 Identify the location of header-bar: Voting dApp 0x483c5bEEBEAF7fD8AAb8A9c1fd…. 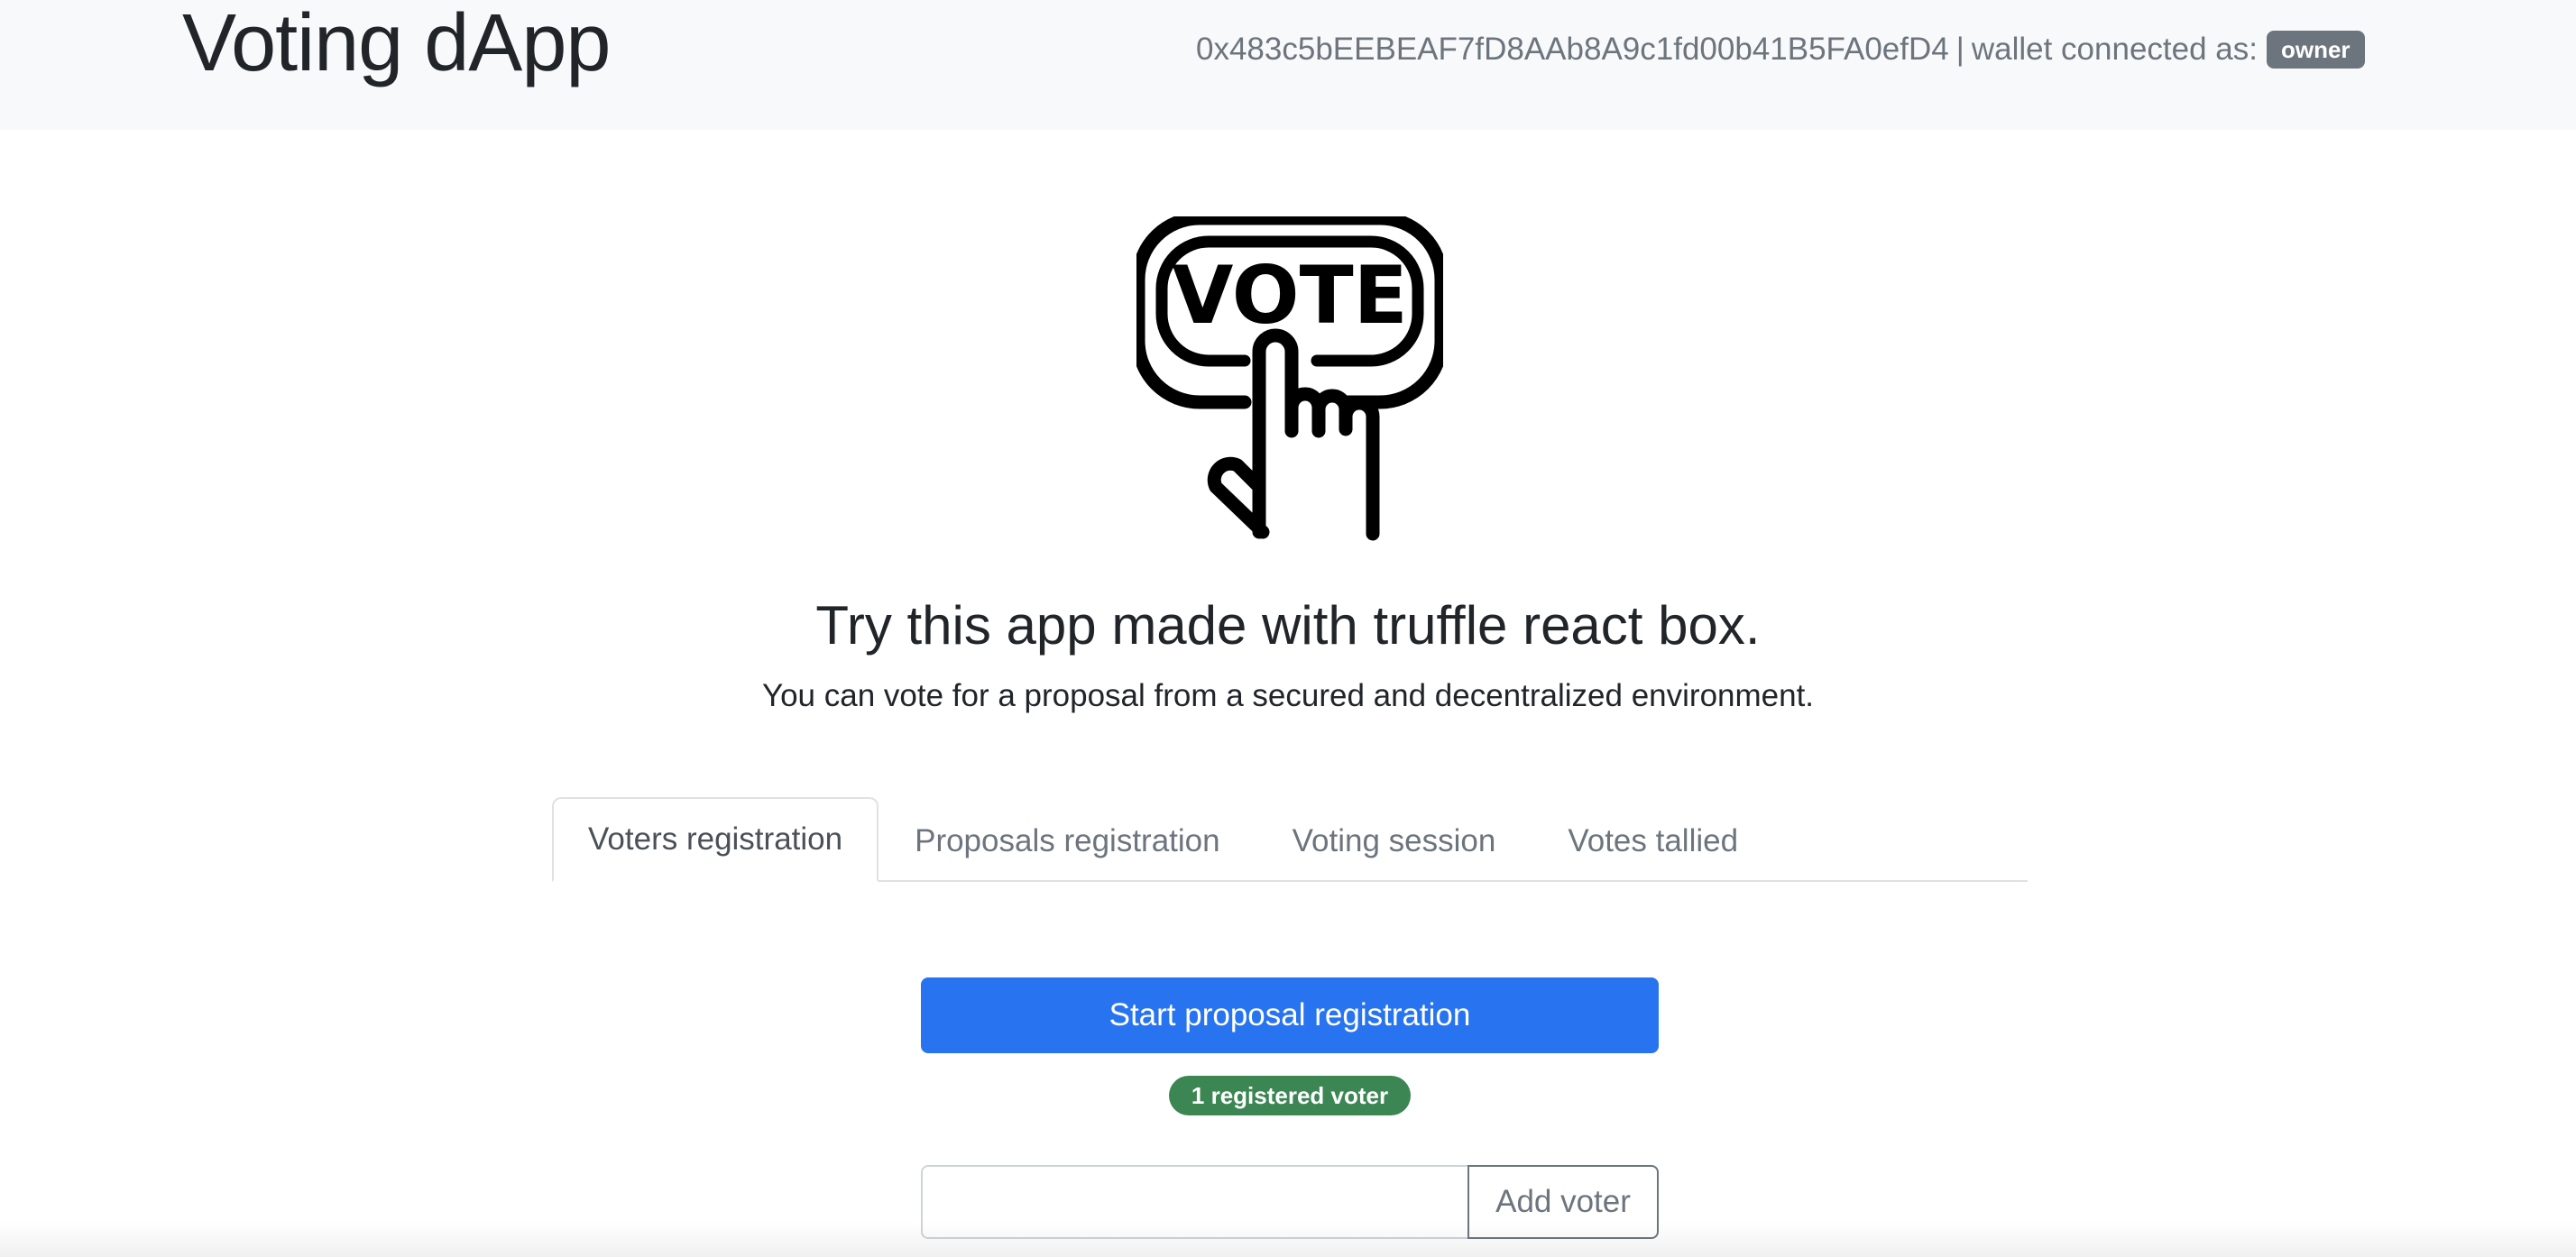
(1288, 65).